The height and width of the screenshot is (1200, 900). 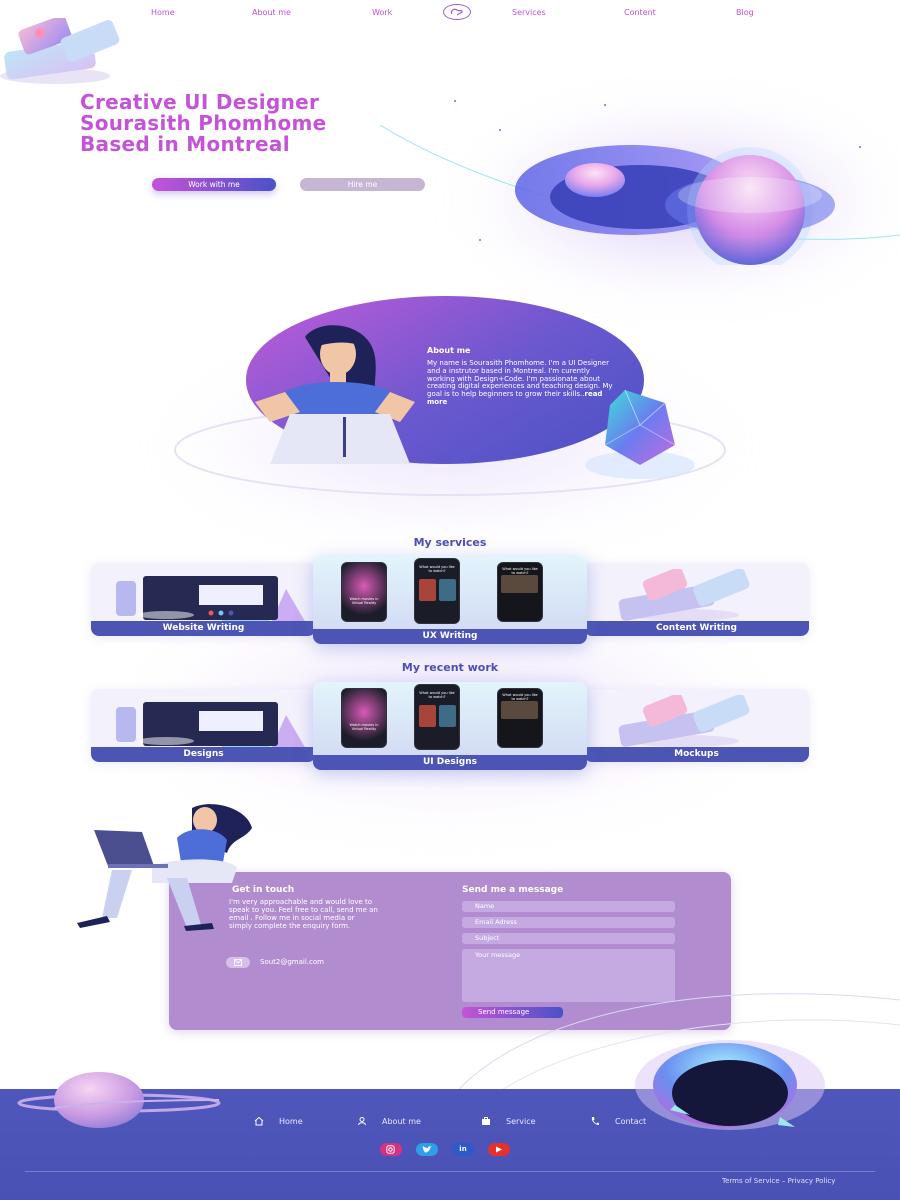 What do you see at coordinates (391, 1149) in the screenshot?
I see `instagram-icon` at bounding box center [391, 1149].